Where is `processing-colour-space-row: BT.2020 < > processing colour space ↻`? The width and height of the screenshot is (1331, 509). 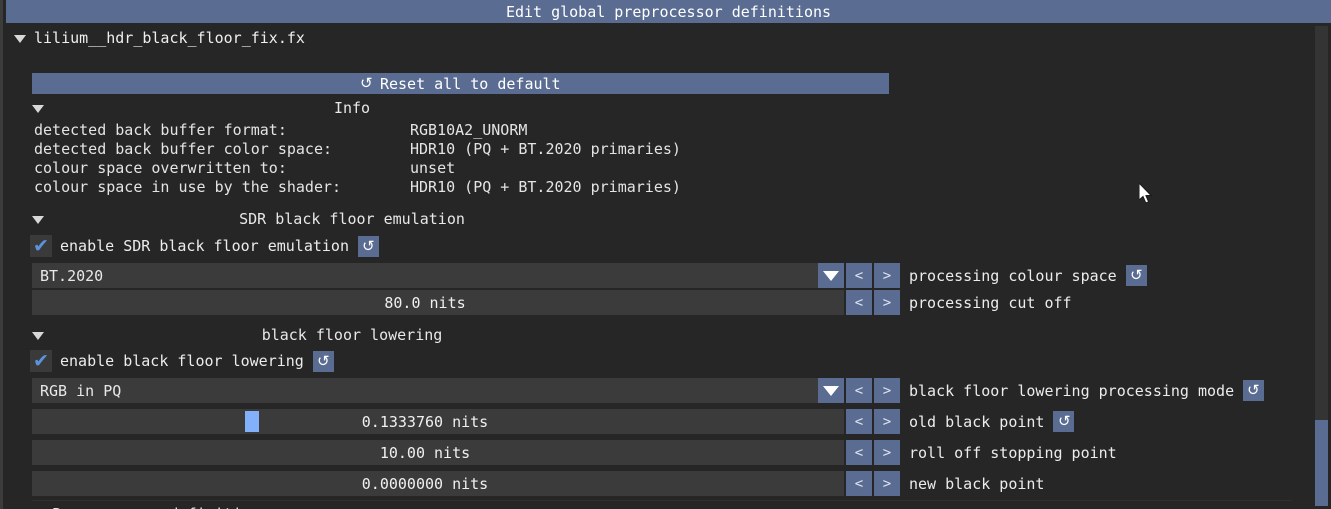 processing-colour-space-row: BT.2020 < > processing colour space ↻ is located at coordinates (678, 275).